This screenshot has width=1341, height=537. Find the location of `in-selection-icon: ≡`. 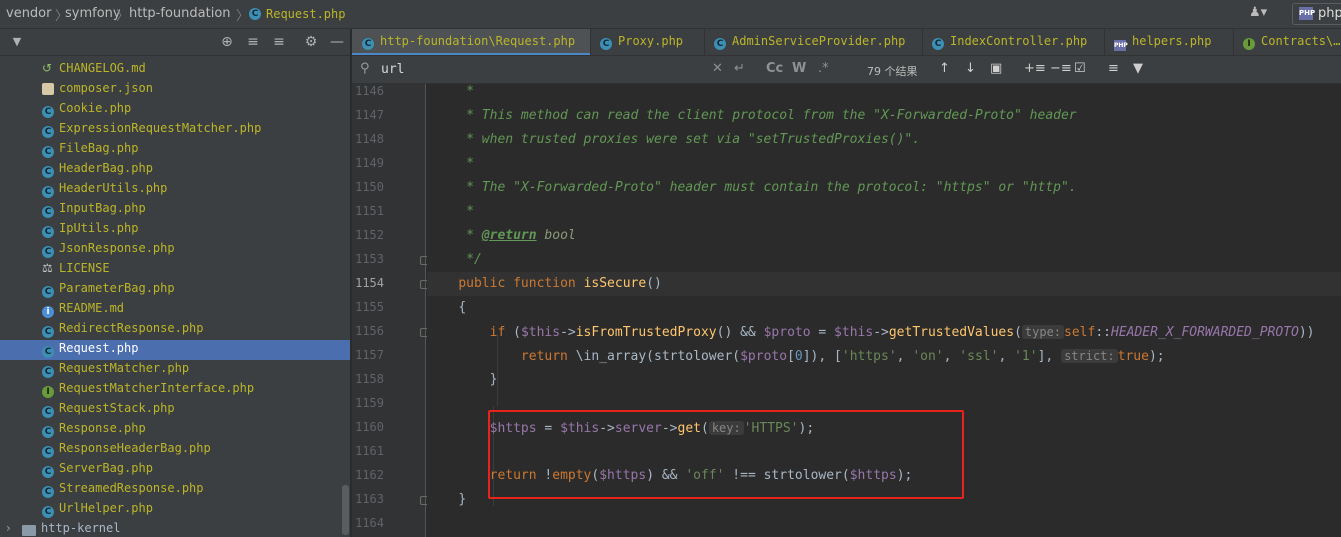

in-selection-icon: ≡ is located at coordinates (1113, 68).